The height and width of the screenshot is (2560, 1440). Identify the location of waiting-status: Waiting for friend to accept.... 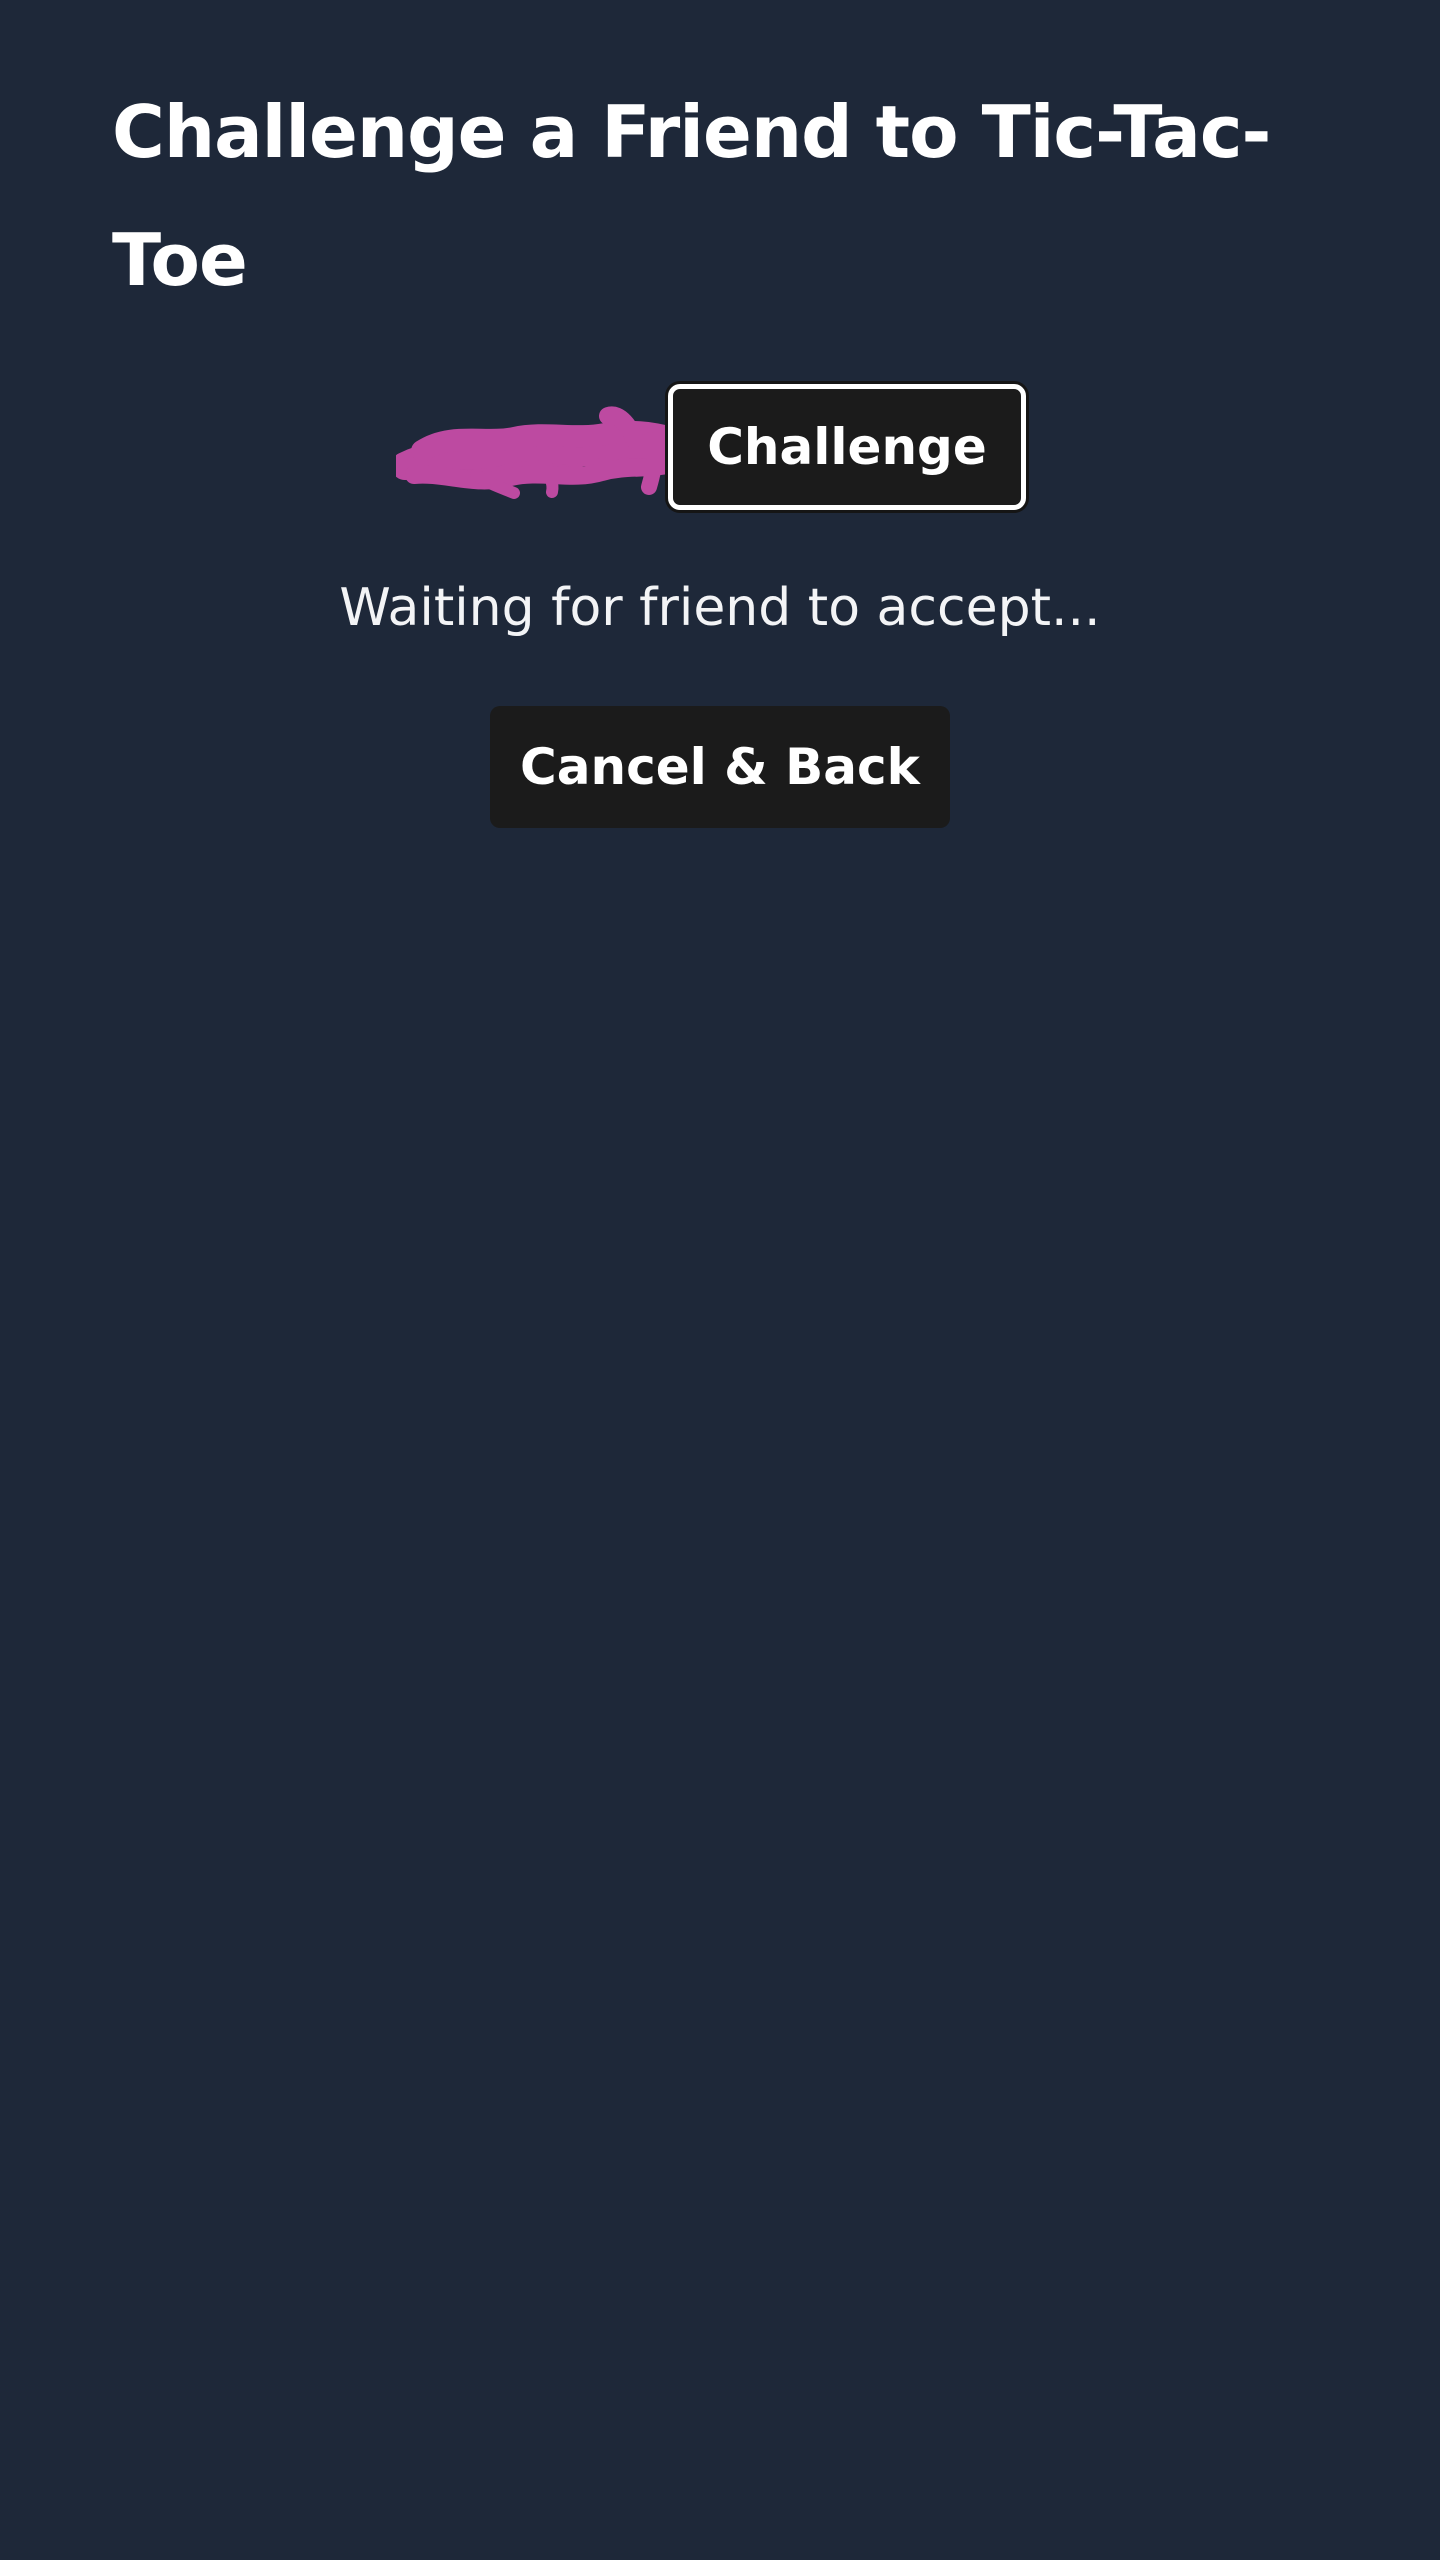
(720, 608).